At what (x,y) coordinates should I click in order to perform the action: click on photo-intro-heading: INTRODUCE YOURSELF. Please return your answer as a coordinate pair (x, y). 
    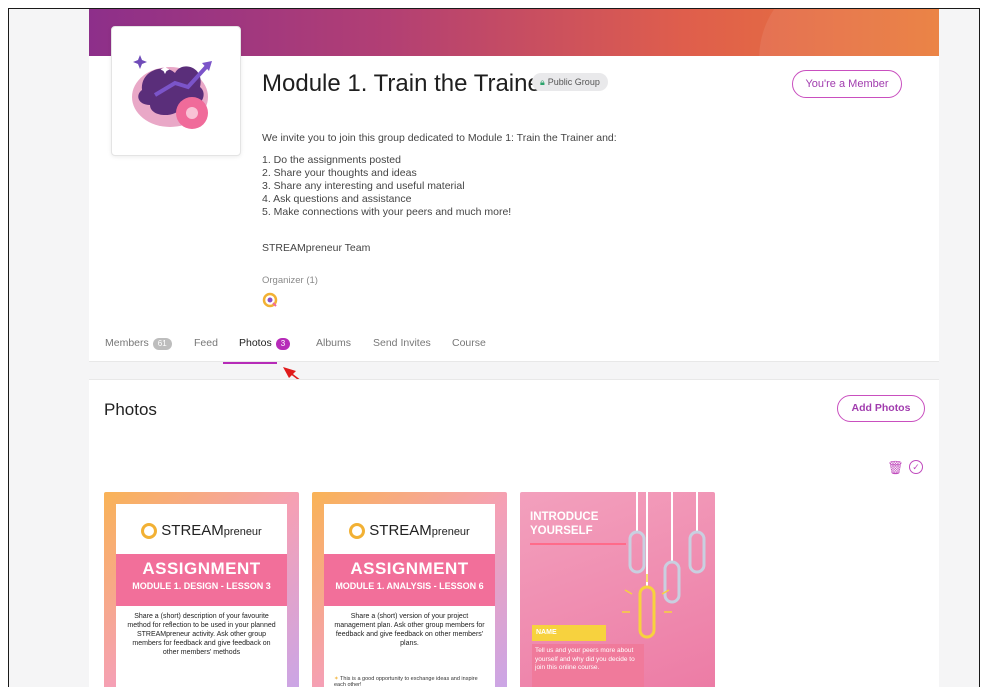
    Looking at the image, I should click on (564, 524).